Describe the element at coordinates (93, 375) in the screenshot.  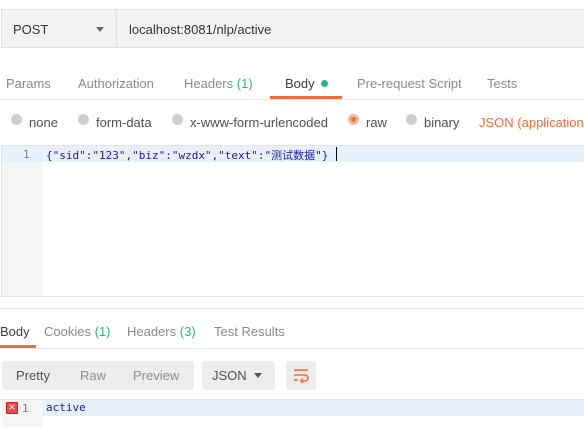
I see `view-mode-raw: Raw` at that location.